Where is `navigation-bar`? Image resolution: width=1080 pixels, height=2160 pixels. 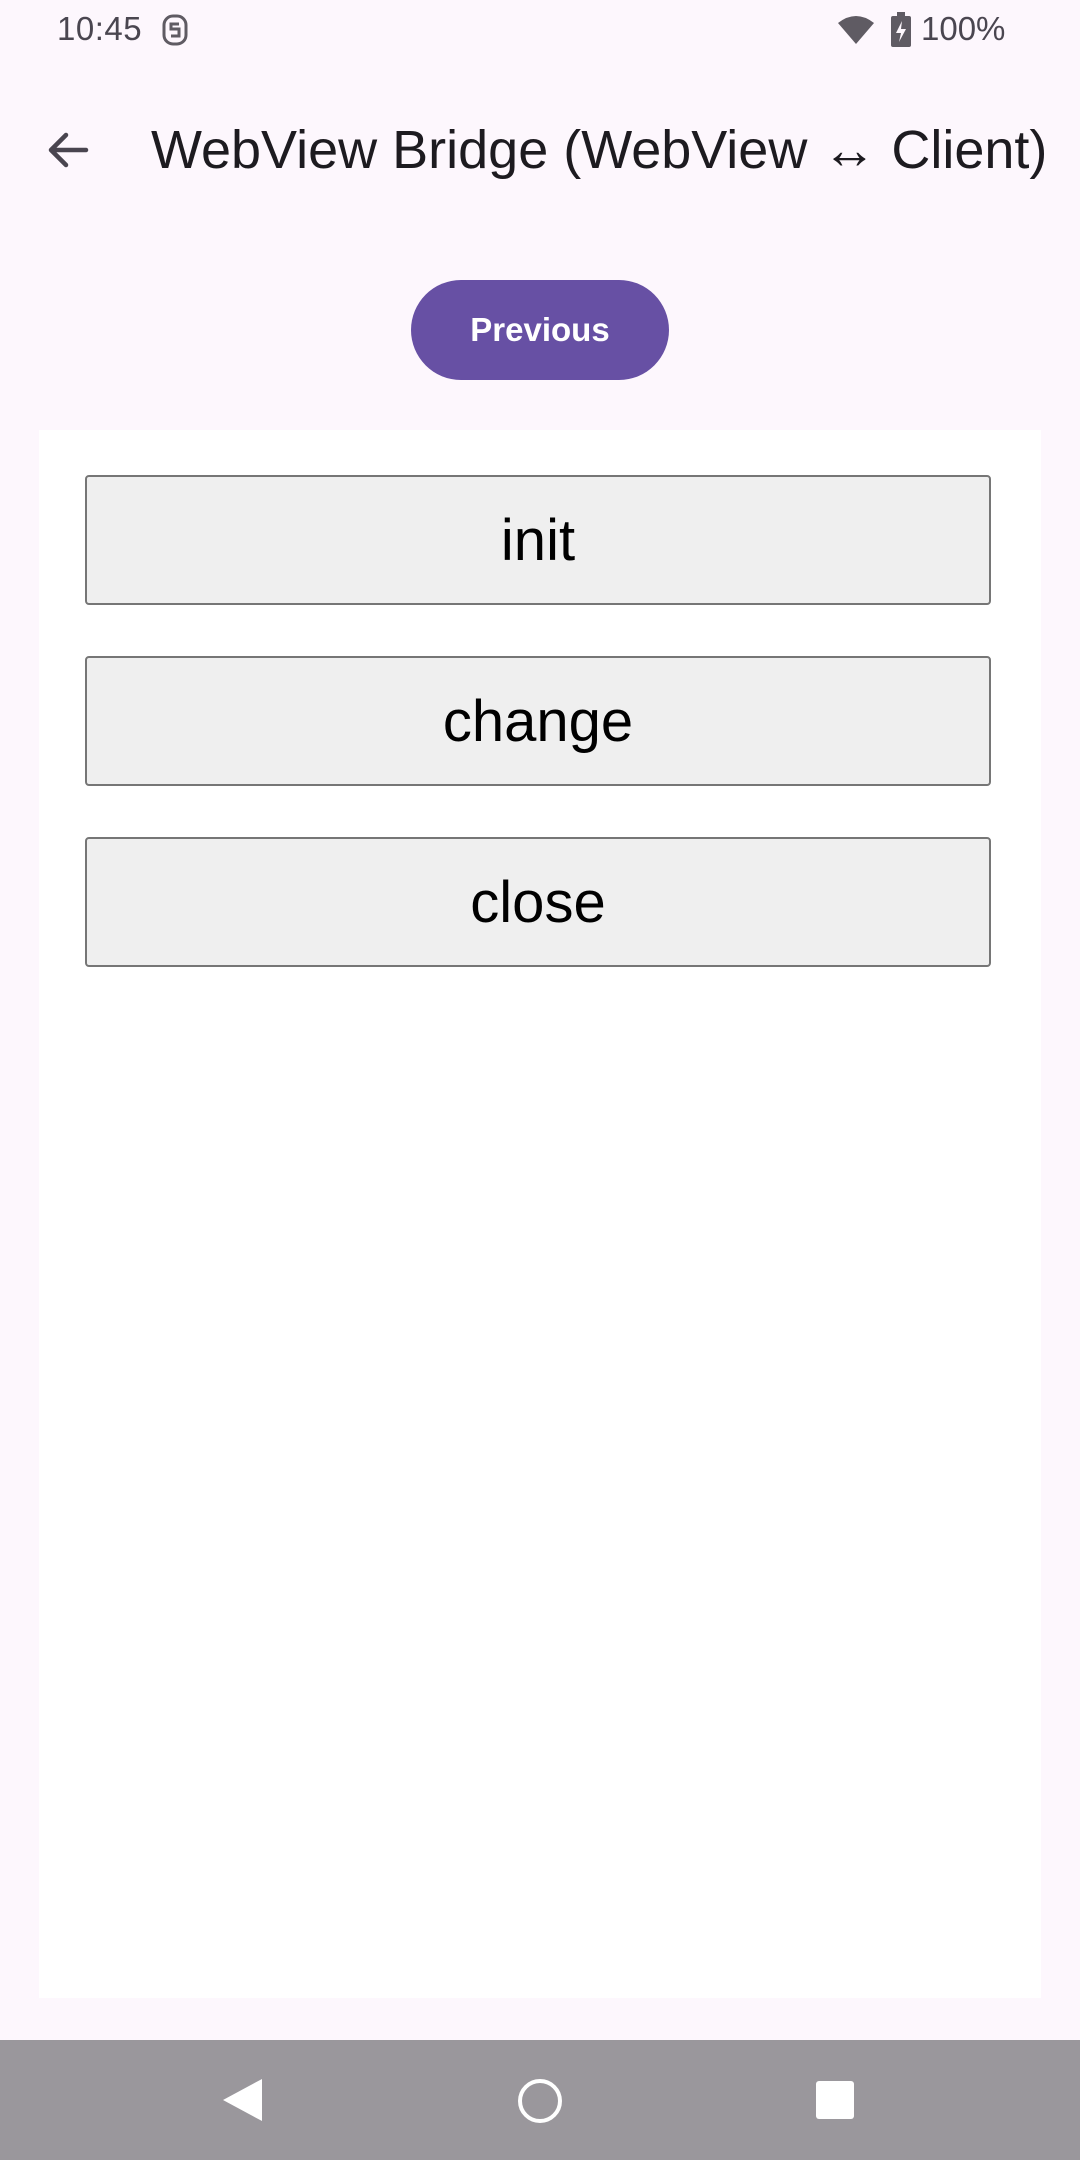
navigation-bar is located at coordinates (540, 2100).